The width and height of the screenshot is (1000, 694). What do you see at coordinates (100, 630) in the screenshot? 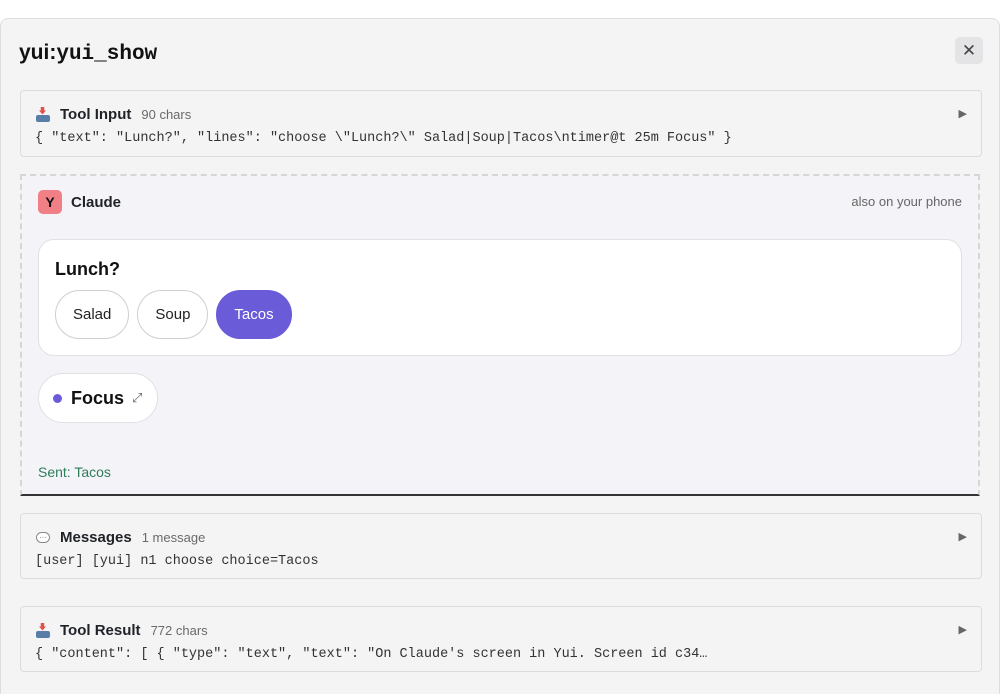
I see `tool-result-title: Tool Result` at bounding box center [100, 630].